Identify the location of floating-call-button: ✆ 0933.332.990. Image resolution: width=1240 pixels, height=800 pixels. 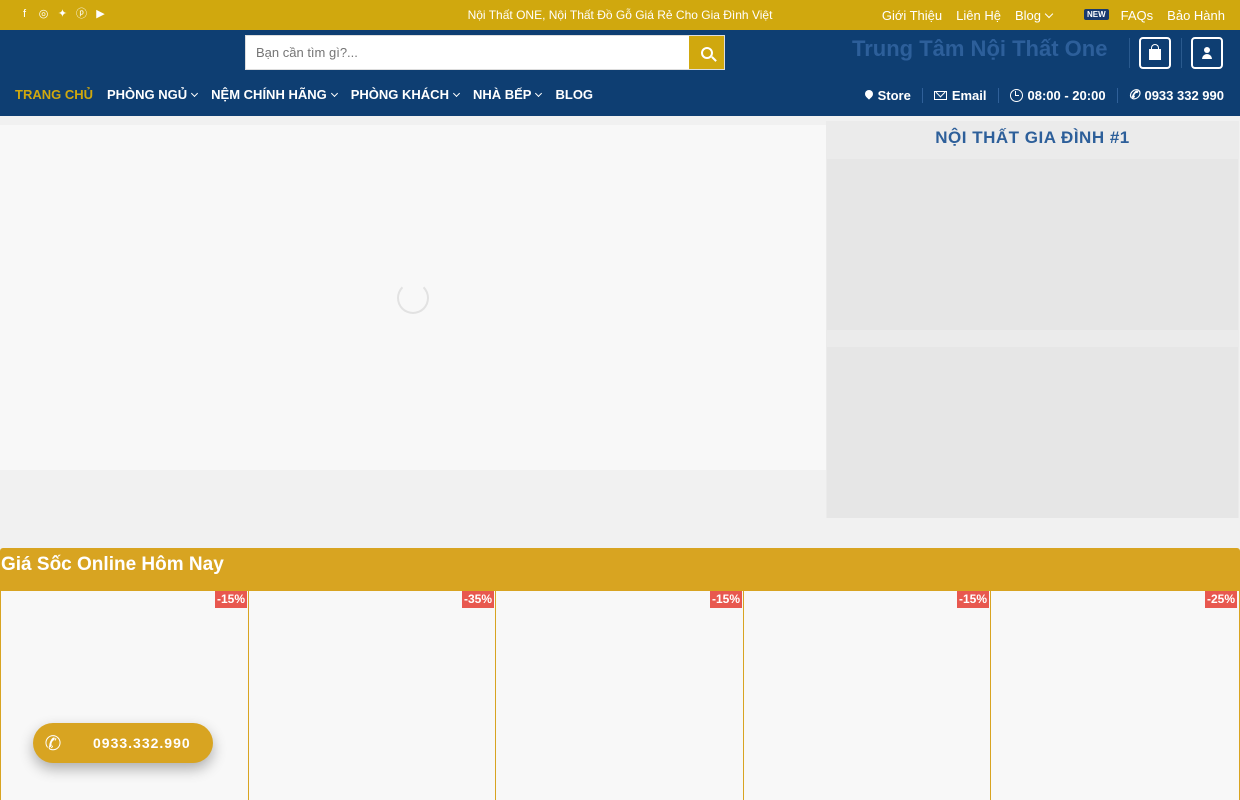
(123, 743).